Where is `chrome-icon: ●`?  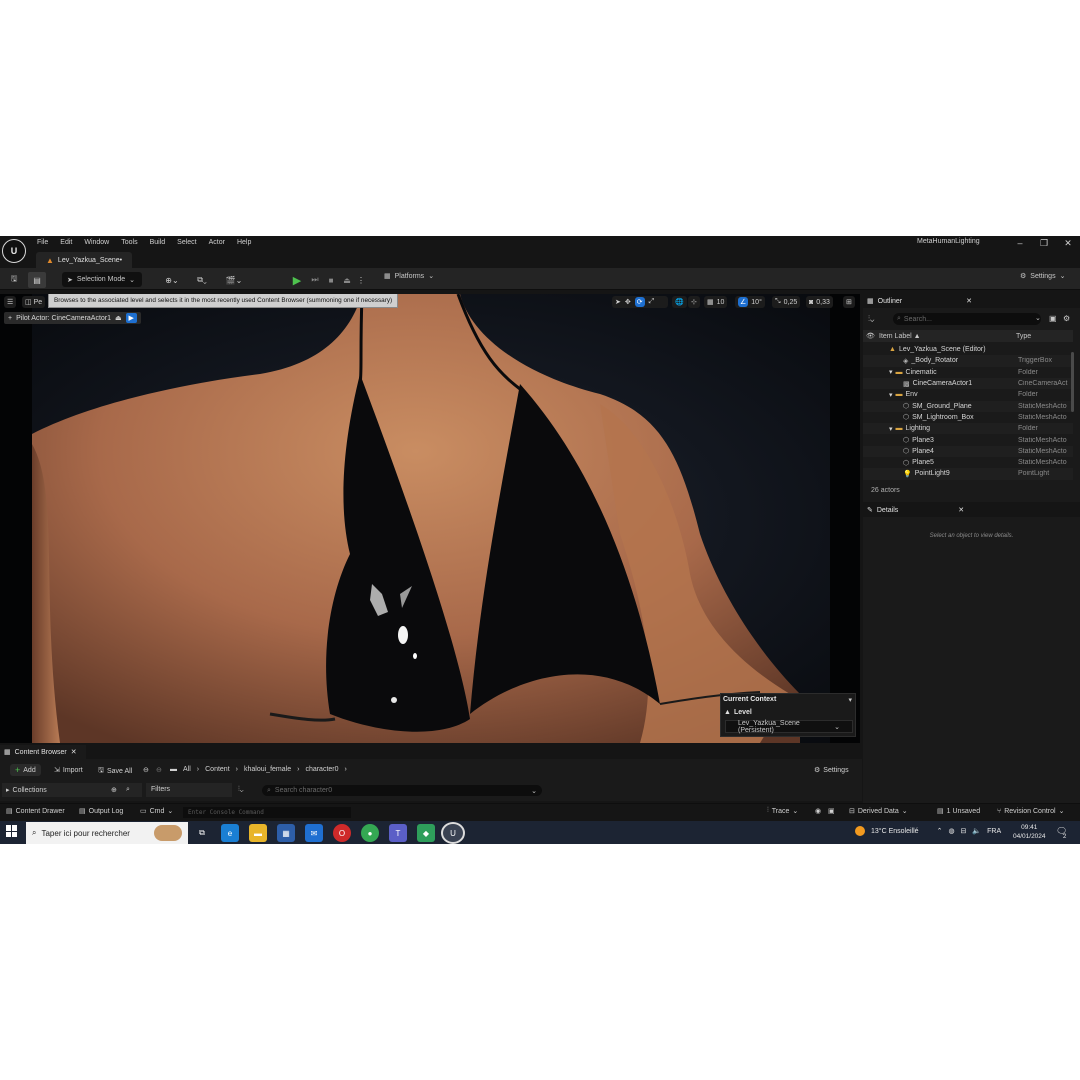 chrome-icon: ● is located at coordinates (370, 833).